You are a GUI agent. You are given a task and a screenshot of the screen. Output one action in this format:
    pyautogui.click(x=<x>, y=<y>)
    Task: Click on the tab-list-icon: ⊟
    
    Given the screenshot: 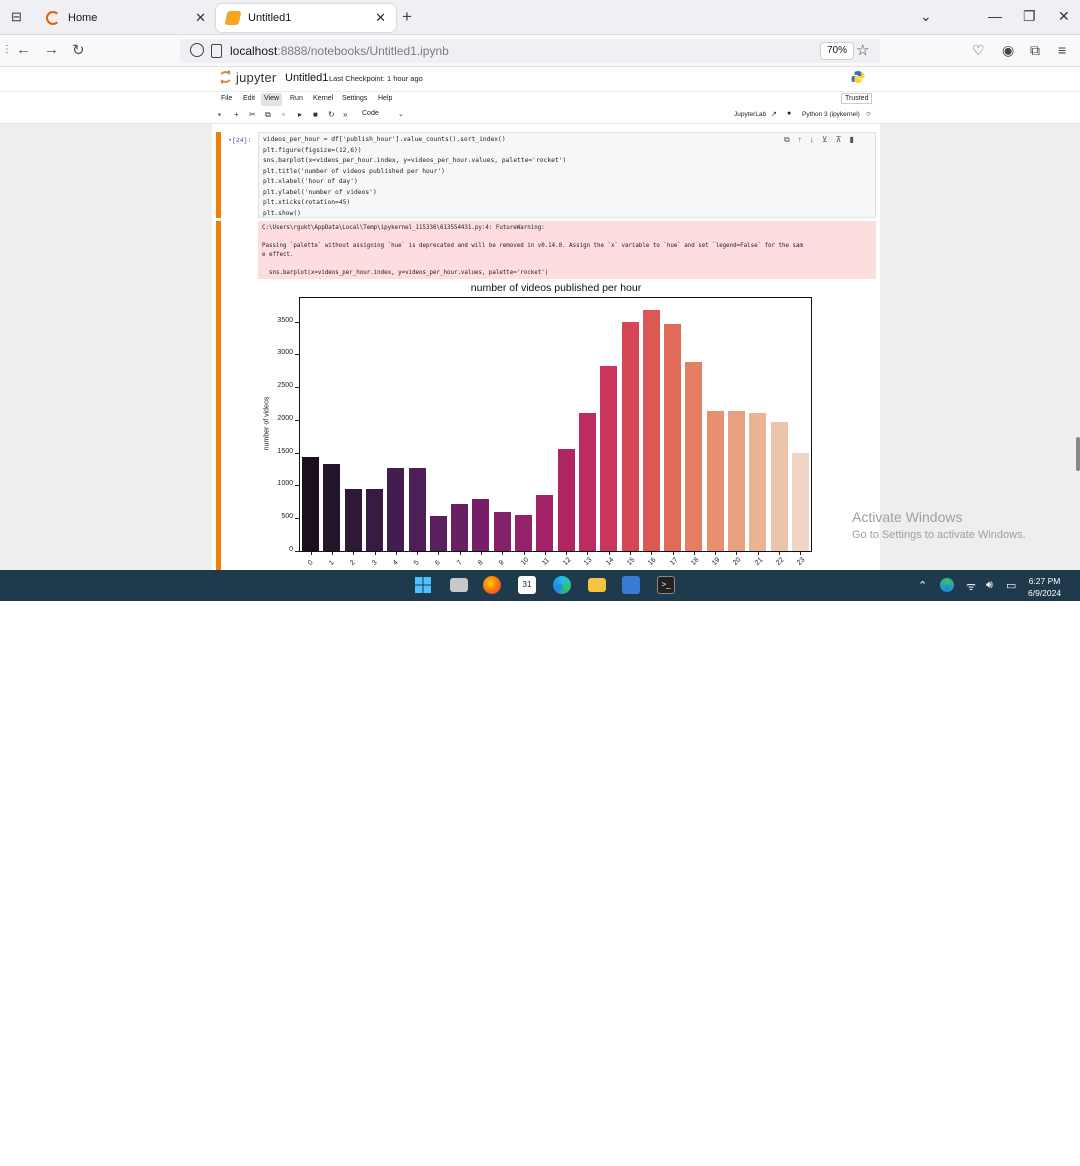 What is the action you would take?
    pyautogui.click(x=18, y=17)
    